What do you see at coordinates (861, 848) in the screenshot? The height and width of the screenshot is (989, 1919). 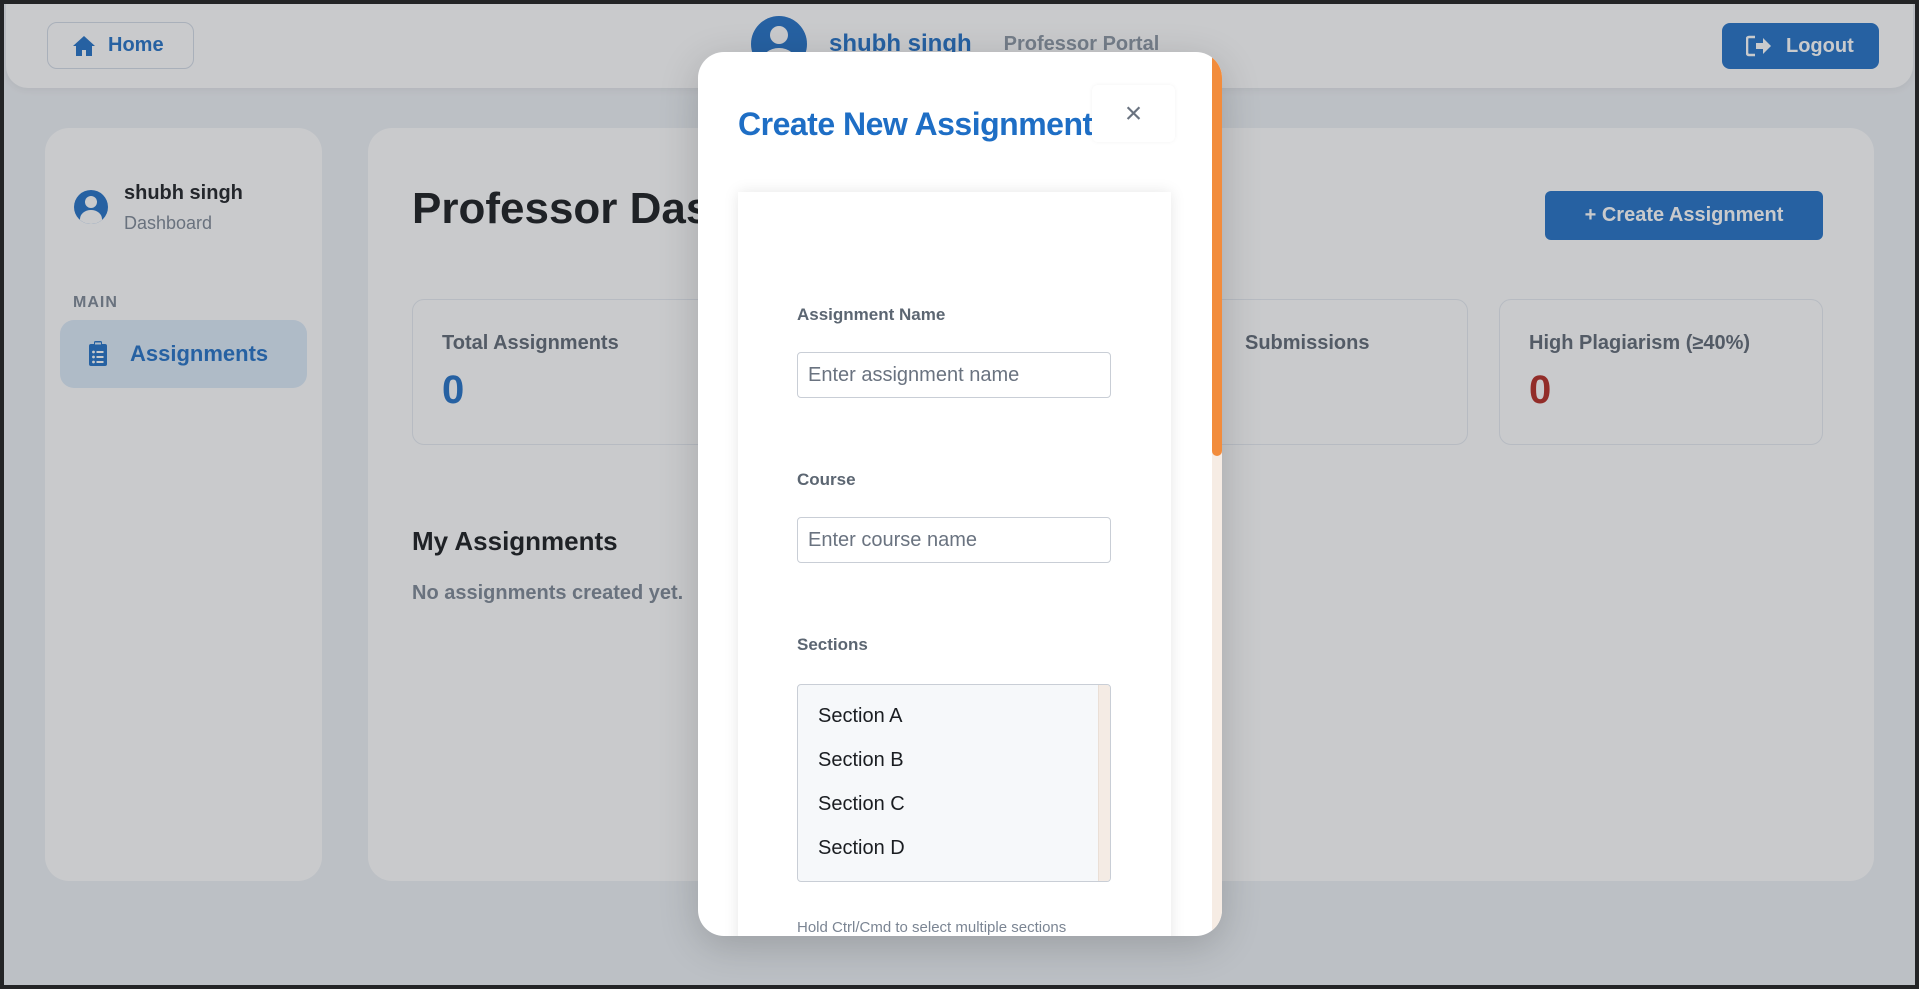 I see `section-option: Section D` at bounding box center [861, 848].